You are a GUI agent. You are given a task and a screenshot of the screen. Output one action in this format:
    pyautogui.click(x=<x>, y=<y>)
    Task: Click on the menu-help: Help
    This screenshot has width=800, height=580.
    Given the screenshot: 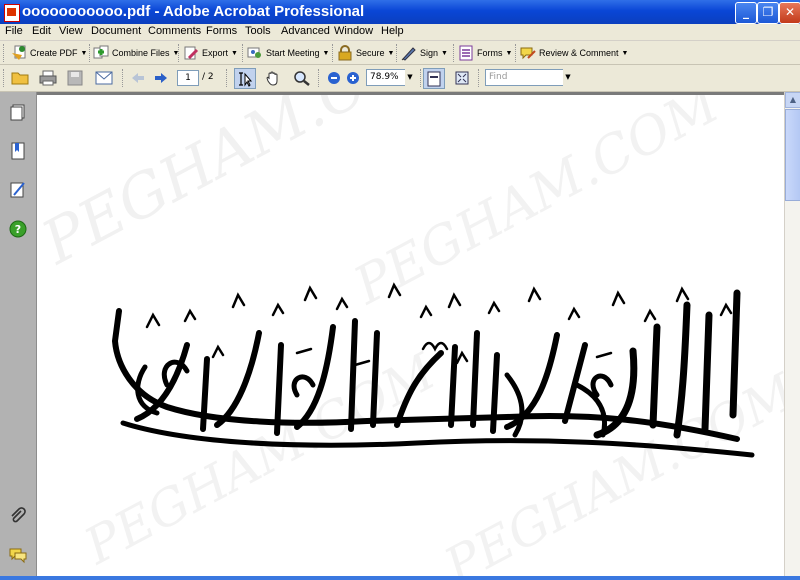 What is the action you would take?
    pyautogui.click(x=392, y=31)
    